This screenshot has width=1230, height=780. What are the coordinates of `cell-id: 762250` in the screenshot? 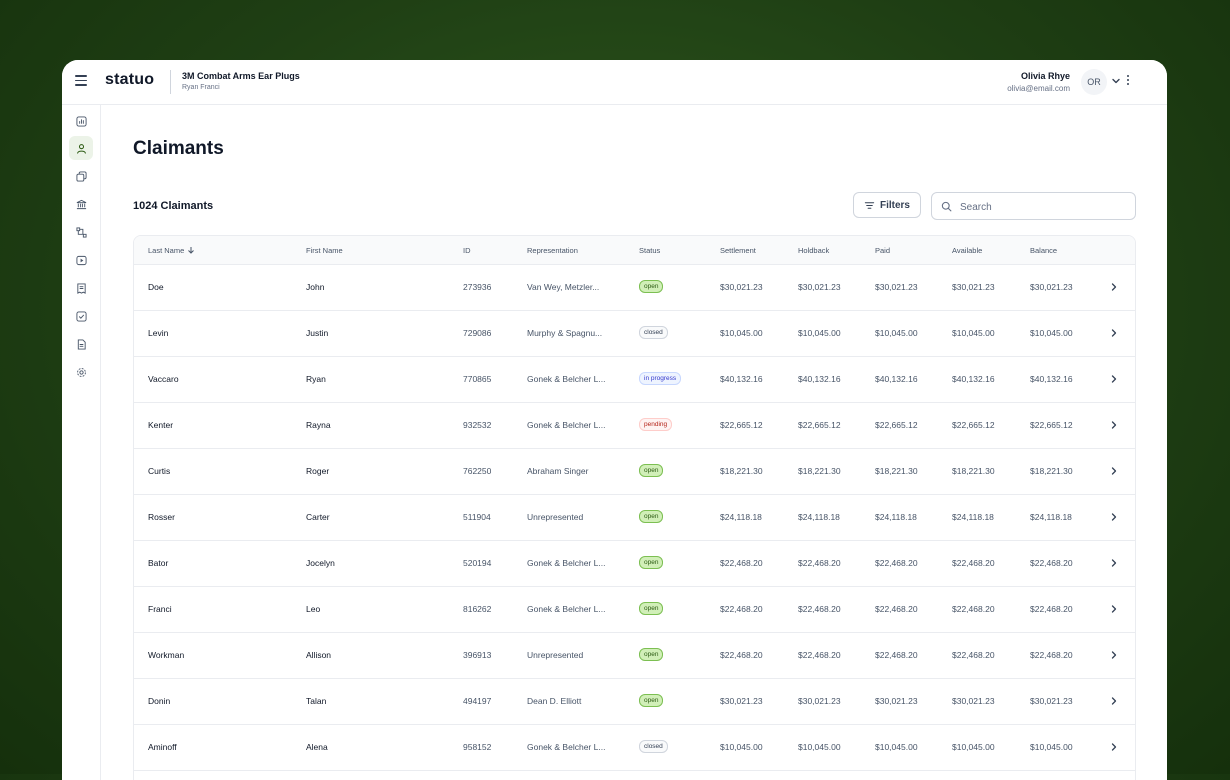 It's located at (477, 471).